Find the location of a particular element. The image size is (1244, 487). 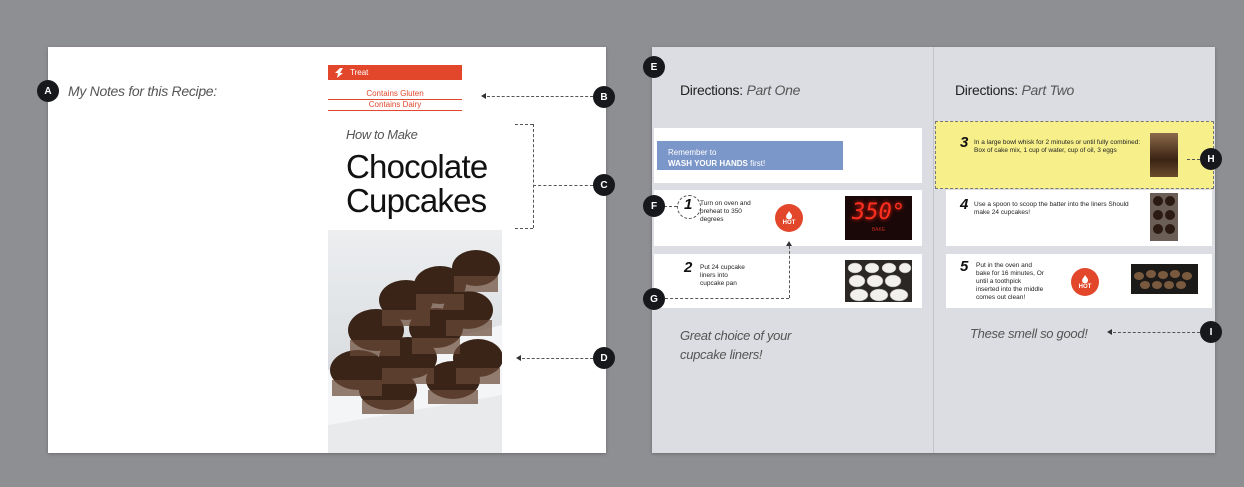

treat-banner: Treat is located at coordinates (395, 72).